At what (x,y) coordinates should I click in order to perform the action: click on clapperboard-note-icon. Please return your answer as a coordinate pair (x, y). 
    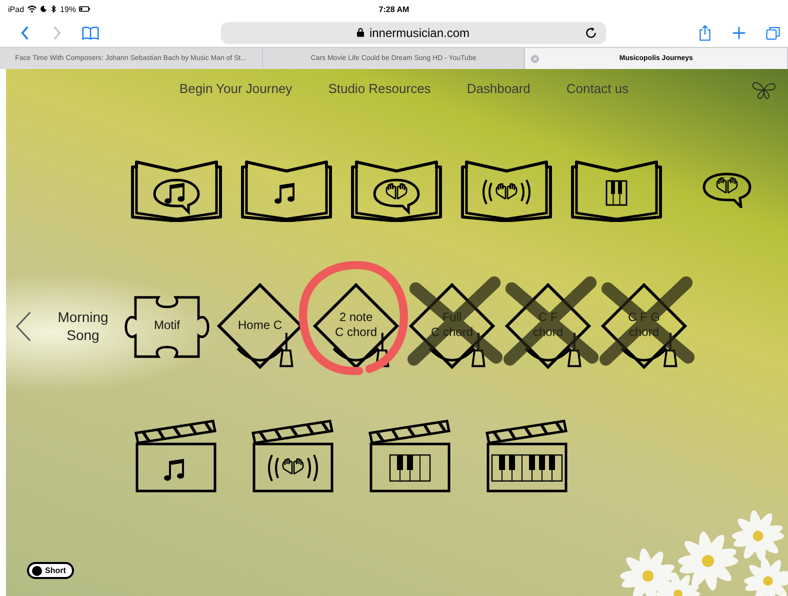
    Looking at the image, I should click on (176, 456).